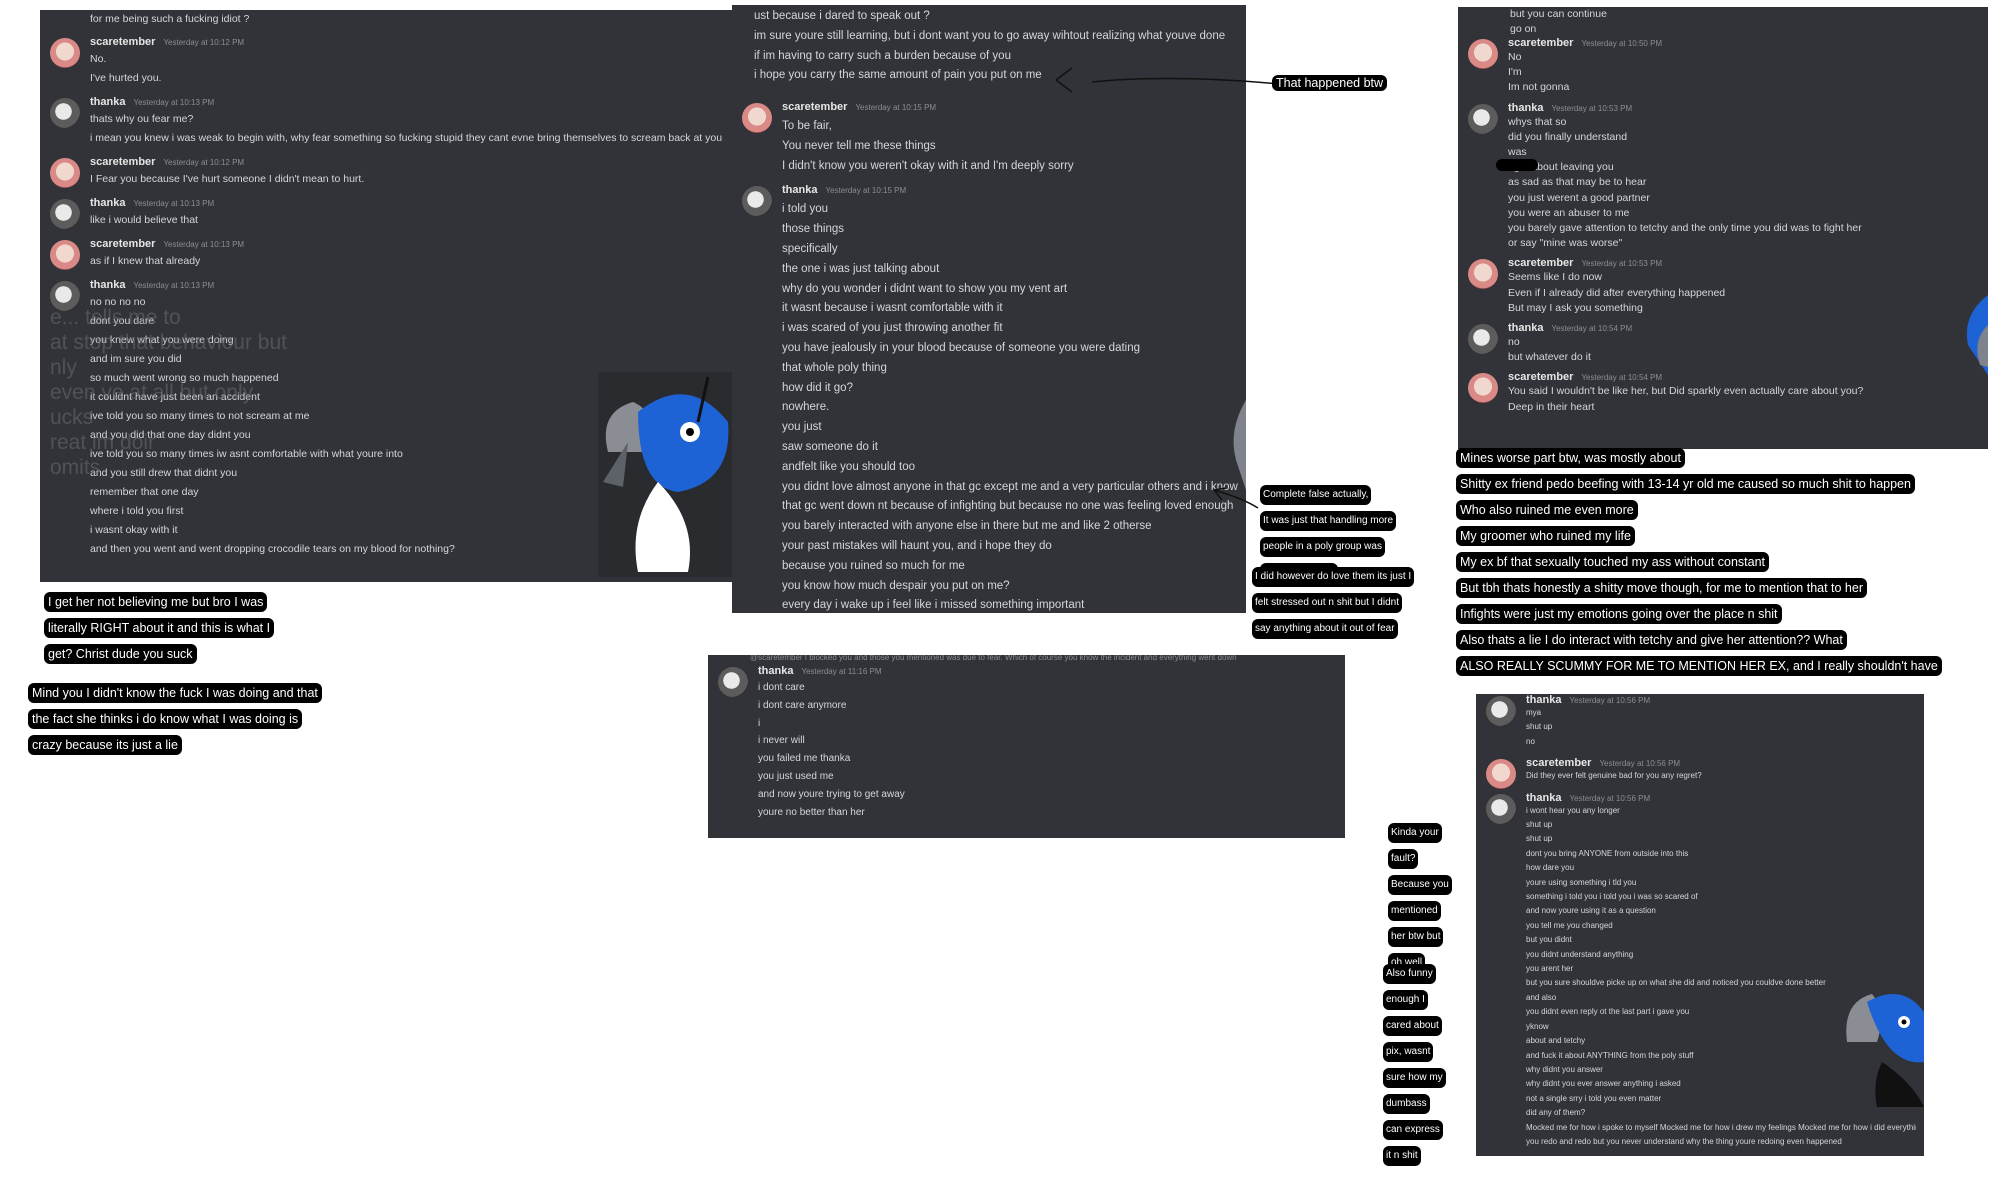  I want to click on note-text: sure how my, so click(1414, 1078).